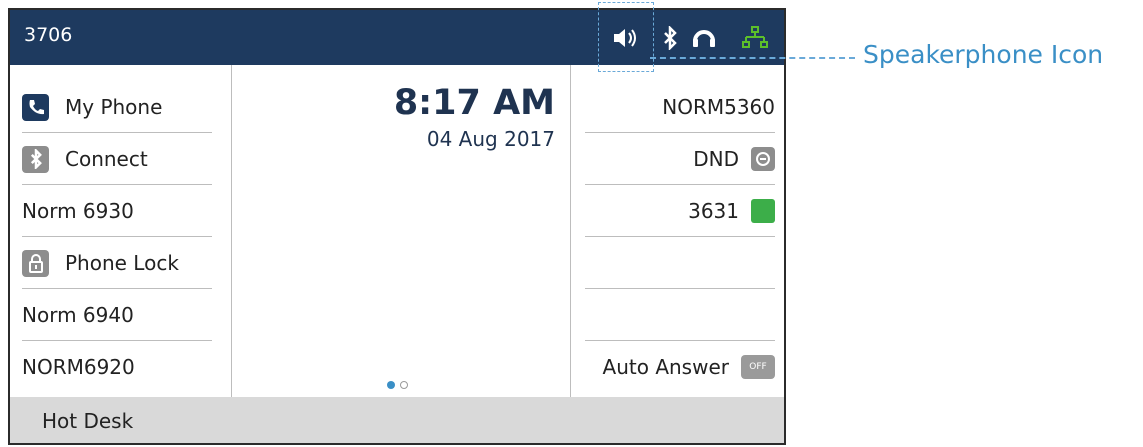 Image resolution: width=1143 pixels, height=447 pixels. I want to click on dnd-icon, so click(763, 159).